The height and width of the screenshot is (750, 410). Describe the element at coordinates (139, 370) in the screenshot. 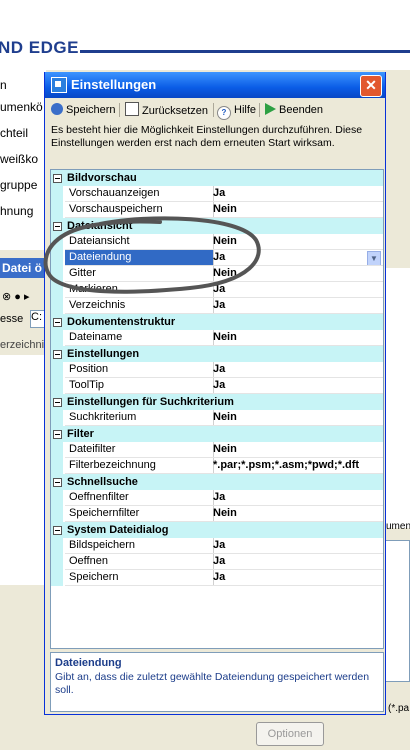

I see `property-name: Position` at that location.